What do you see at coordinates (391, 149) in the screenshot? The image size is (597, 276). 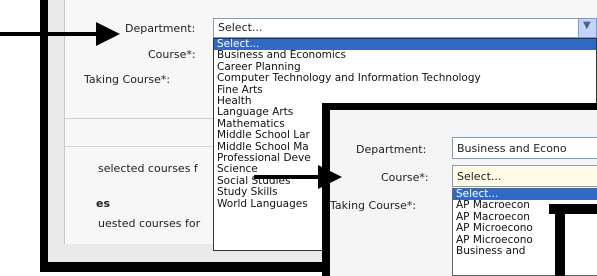 I see `front-department-label: Department:` at bounding box center [391, 149].